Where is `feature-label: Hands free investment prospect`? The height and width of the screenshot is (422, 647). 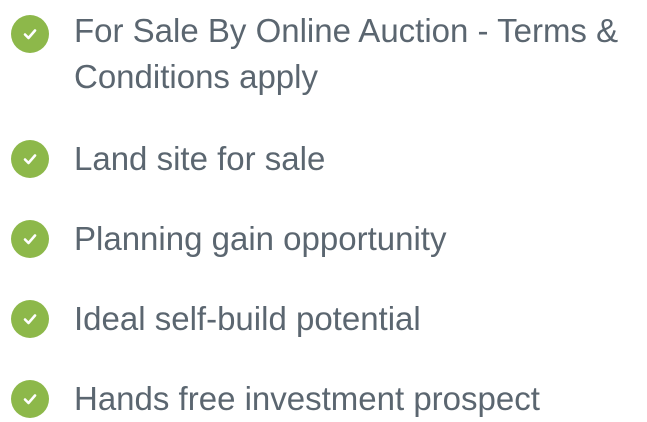
feature-label: Hands free investment prospect is located at coordinates (307, 398).